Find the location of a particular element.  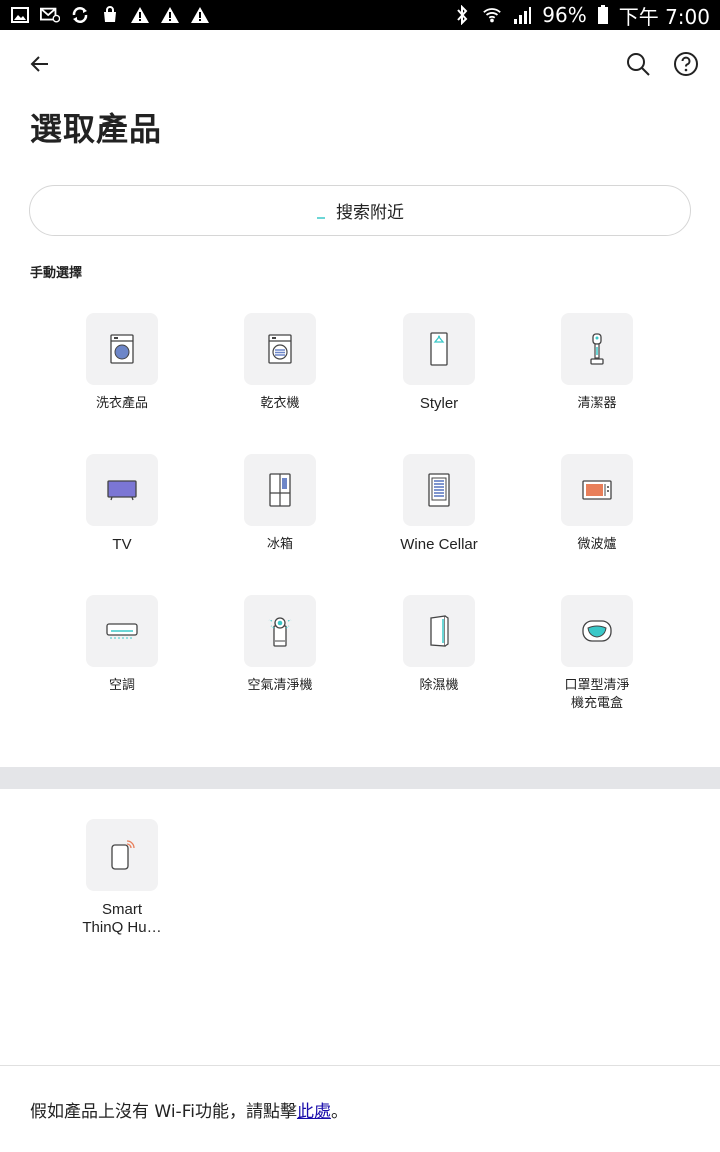

footer-text: 假如產品上沒有 Wi-Fi功能，請點擊 is located at coordinates (163, 1112).